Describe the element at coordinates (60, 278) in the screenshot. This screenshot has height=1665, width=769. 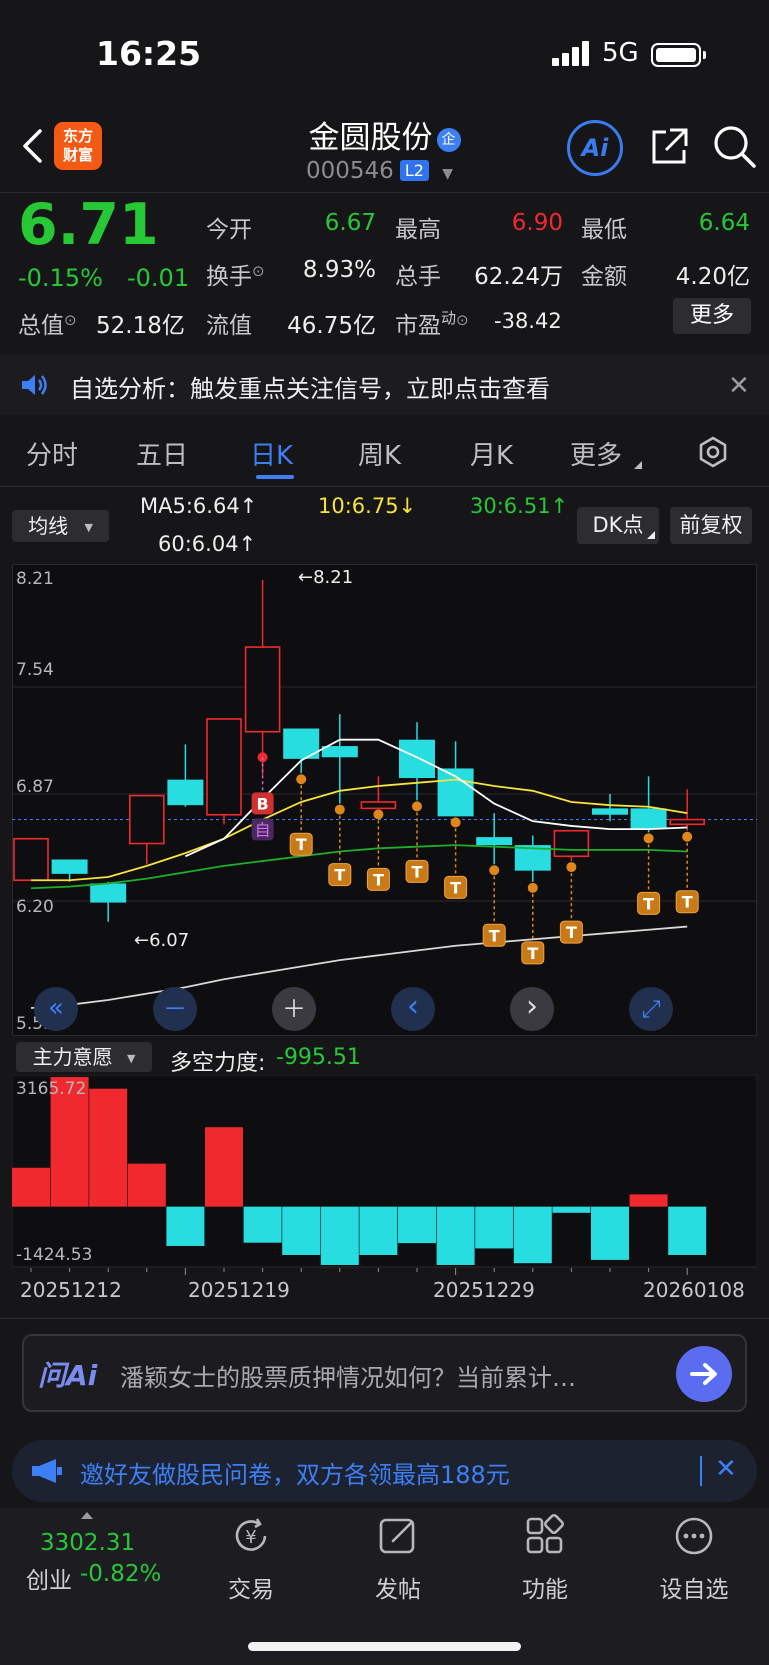
I see `change-percent: -0.15%` at that location.